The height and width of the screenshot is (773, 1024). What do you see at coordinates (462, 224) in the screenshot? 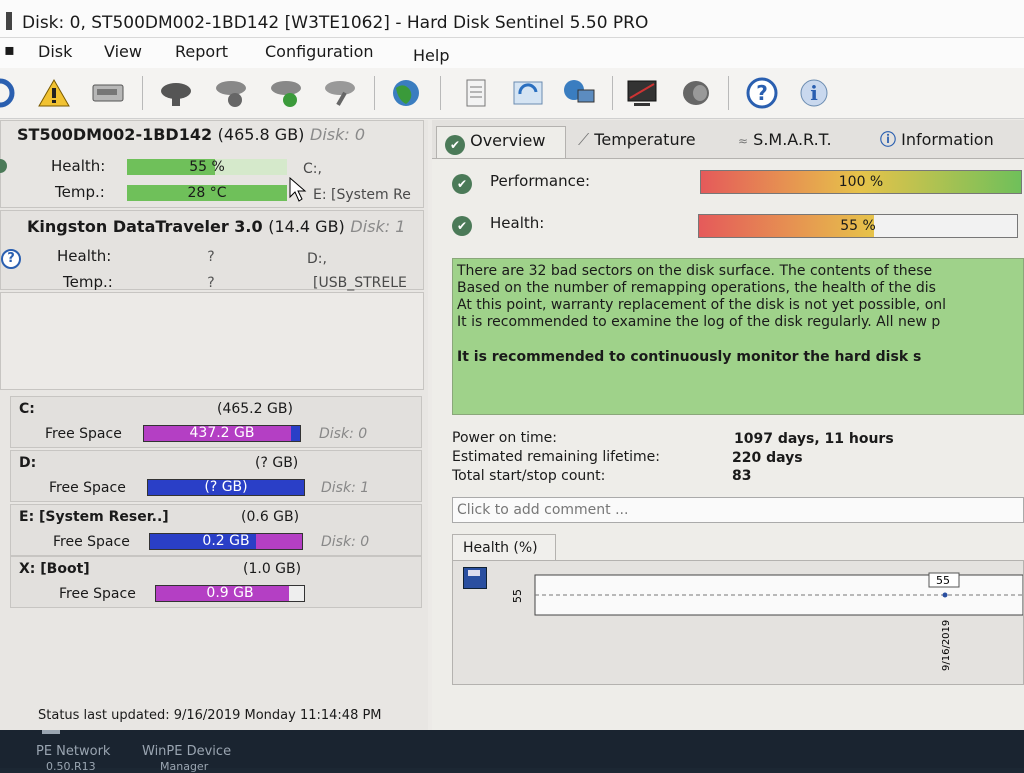
I see `health-status-icon: ✔` at bounding box center [462, 224].